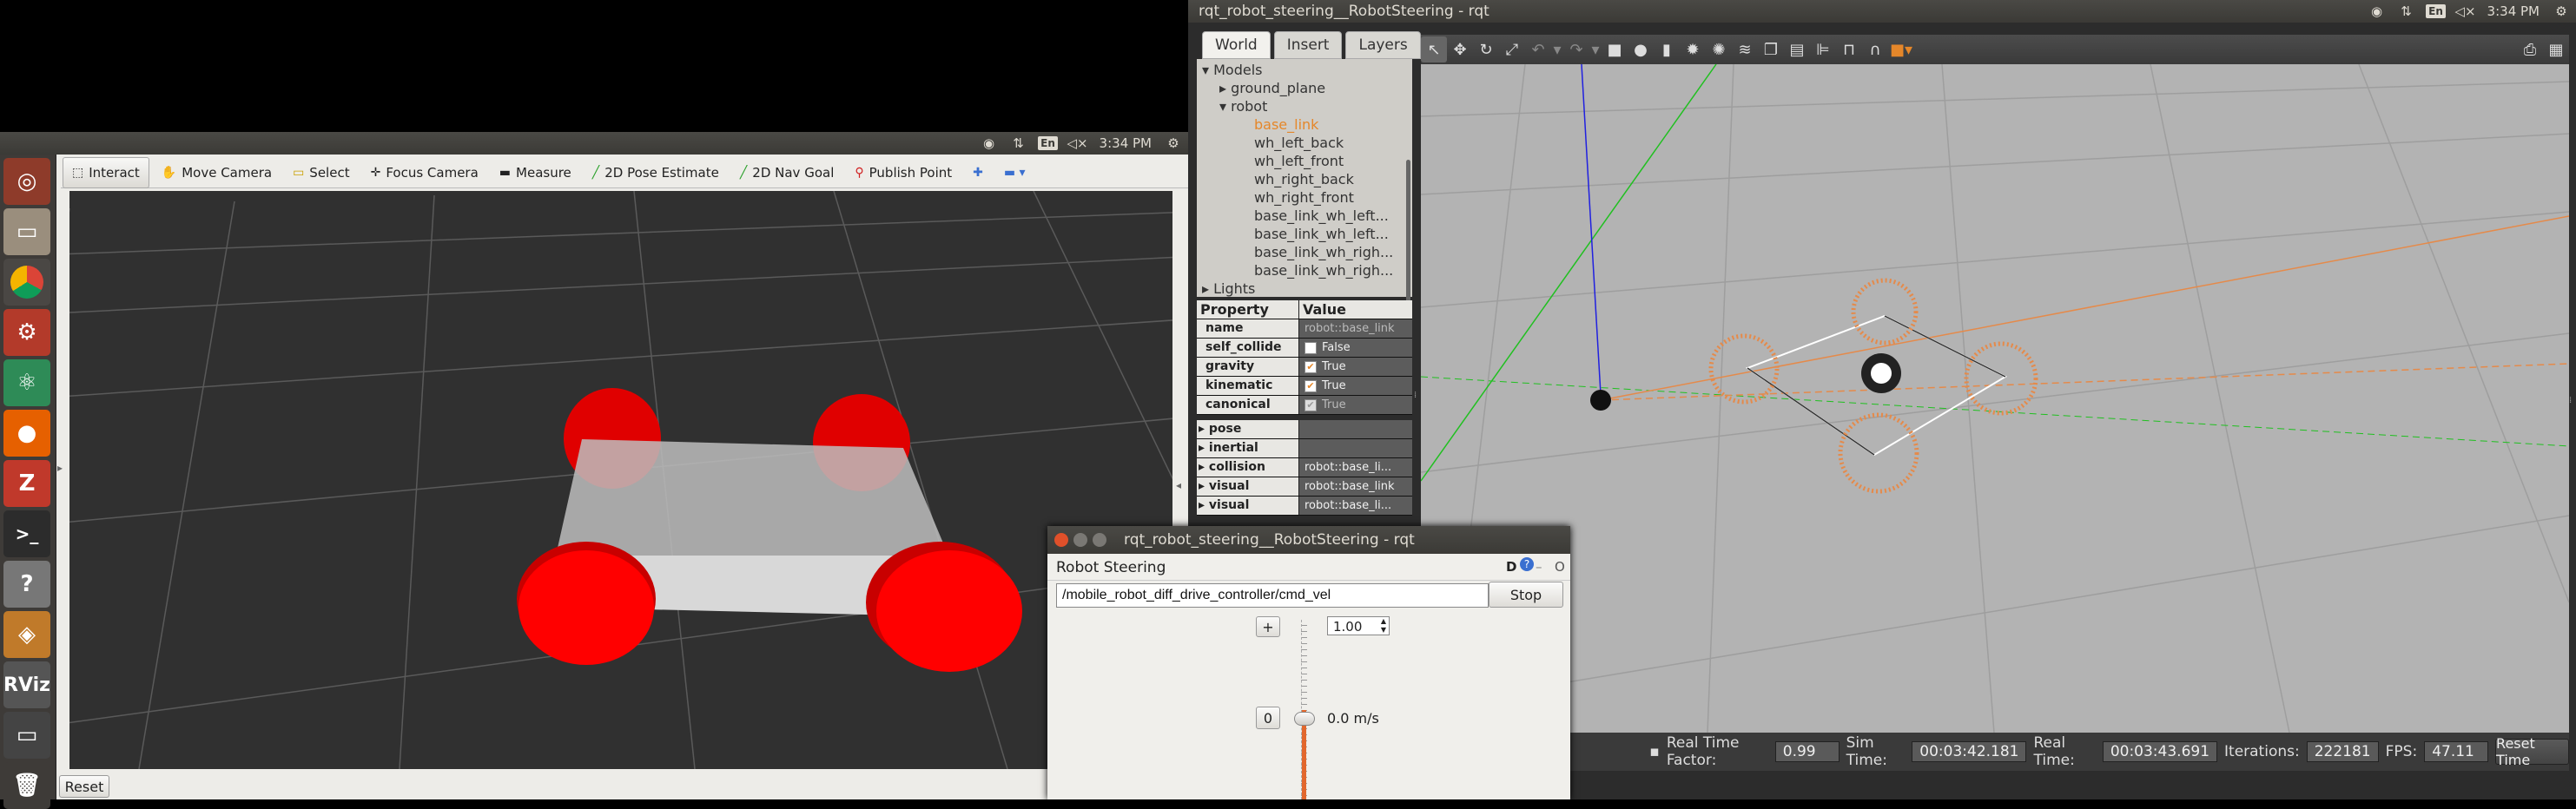 Image resolution: width=2576 pixels, height=809 pixels. Describe the element at coordinates (2530, 49) in the screenshot. I see `screenshot-icon: ⎙` at that location.